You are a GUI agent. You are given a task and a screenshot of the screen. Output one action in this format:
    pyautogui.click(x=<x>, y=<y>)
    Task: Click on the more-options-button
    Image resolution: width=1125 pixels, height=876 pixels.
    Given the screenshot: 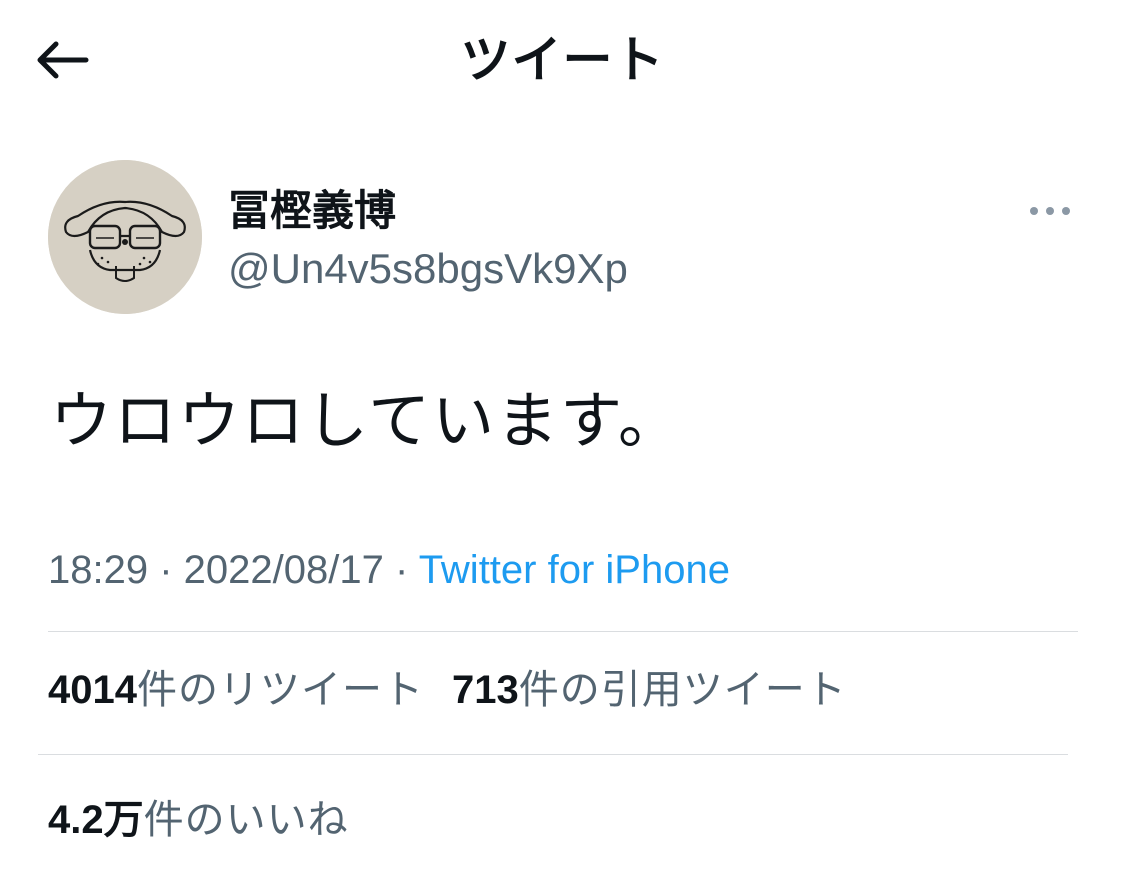 What is the action you would take?
    pyautogui.click(x=1050, y=211)
    